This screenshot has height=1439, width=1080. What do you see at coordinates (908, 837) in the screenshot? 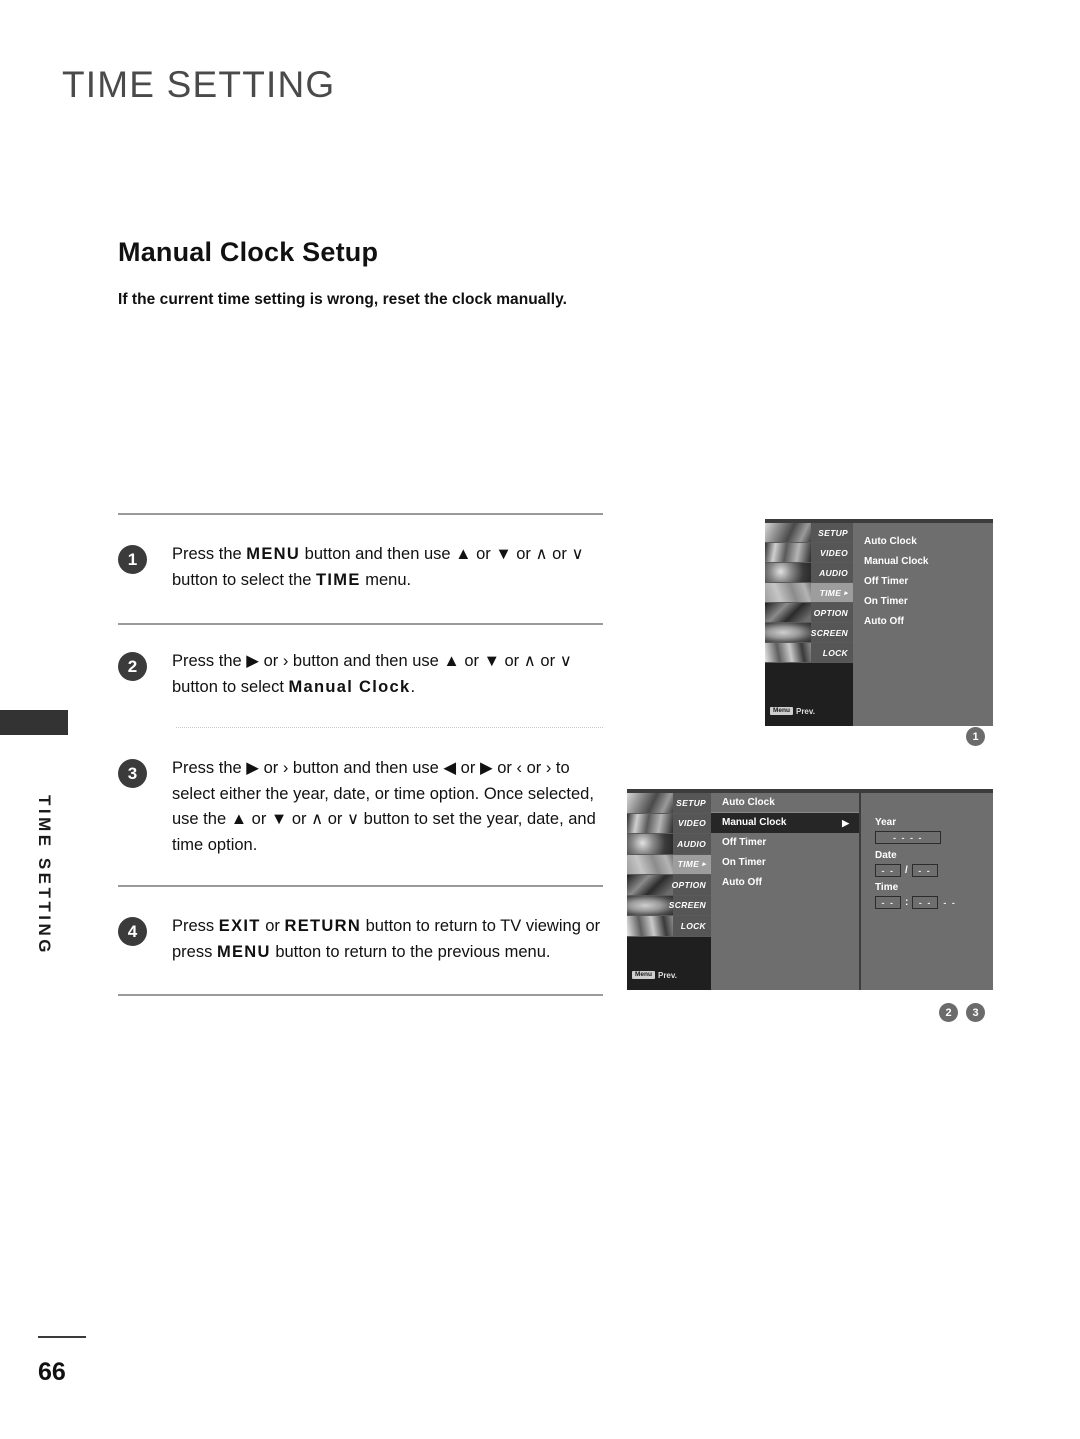
I see `year-value-box: - - - -` at bounding box center [908, 837].